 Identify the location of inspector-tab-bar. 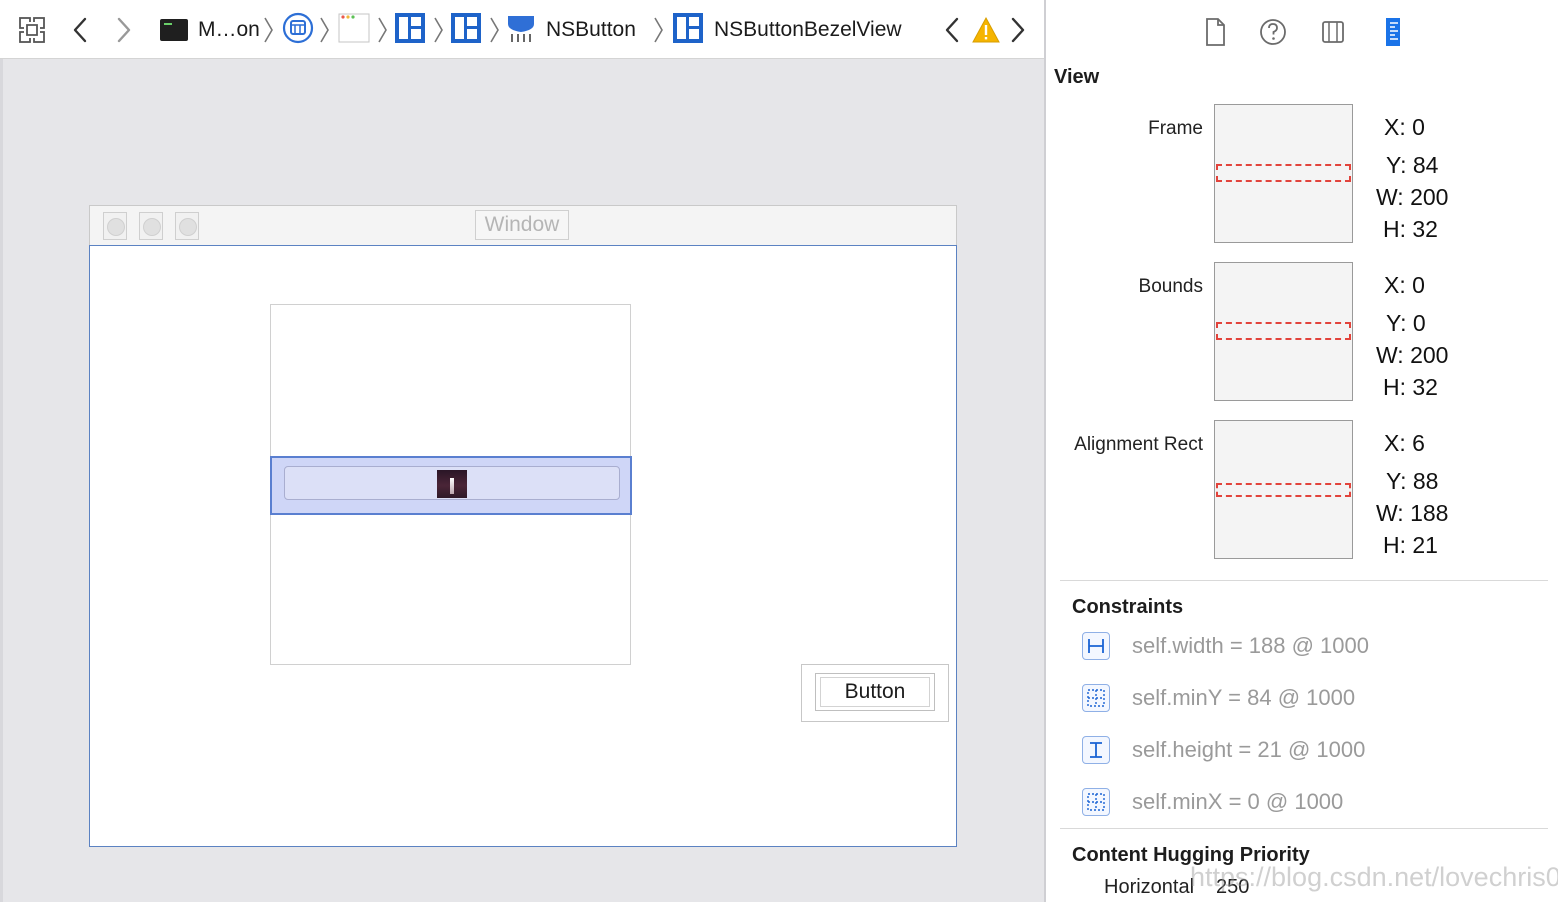
(1302, 30).